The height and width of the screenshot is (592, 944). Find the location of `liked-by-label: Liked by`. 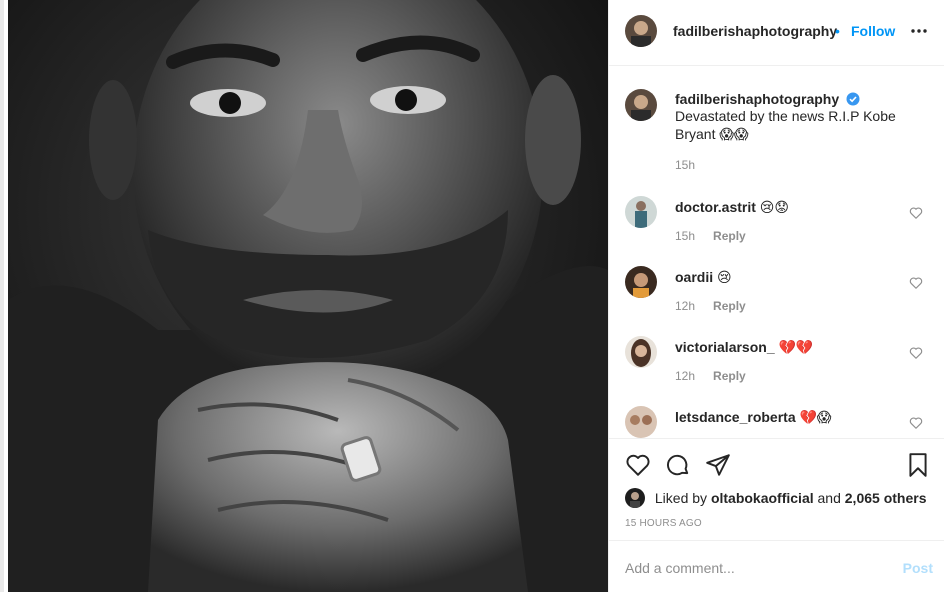

liked-by-label: Liked by is located at coordinates (681, 498).